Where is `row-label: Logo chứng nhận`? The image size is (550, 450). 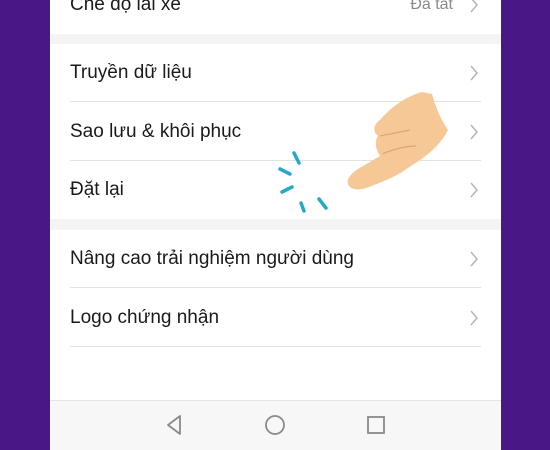
row-label: Logo chứng nhận is located at coordinates (145, 317).